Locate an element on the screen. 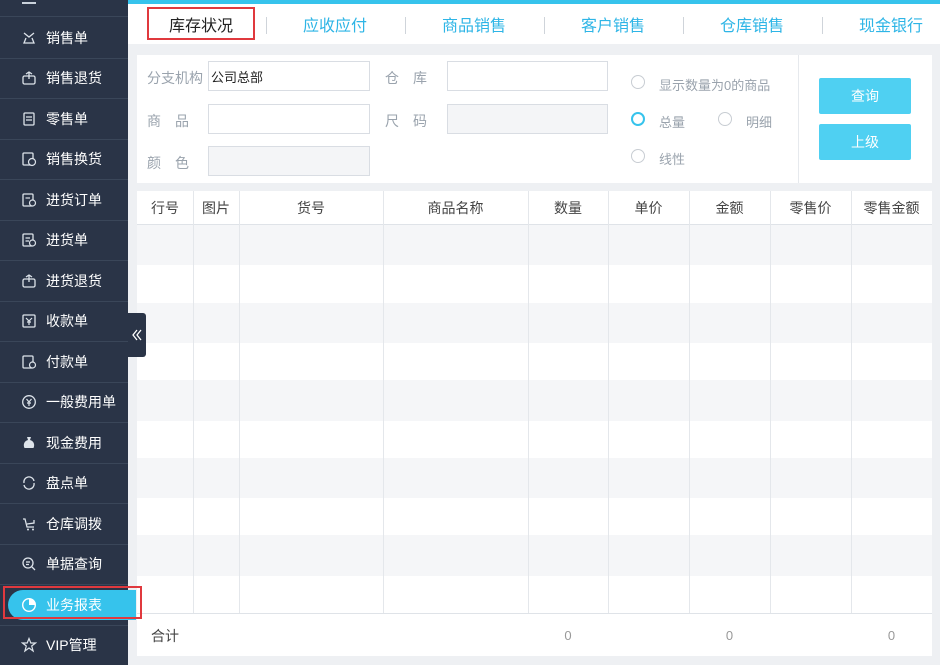 The width and height of the screenshot is (940, 665). sidebar-item-label: 销售退货 is located at coordinates (74, 78).